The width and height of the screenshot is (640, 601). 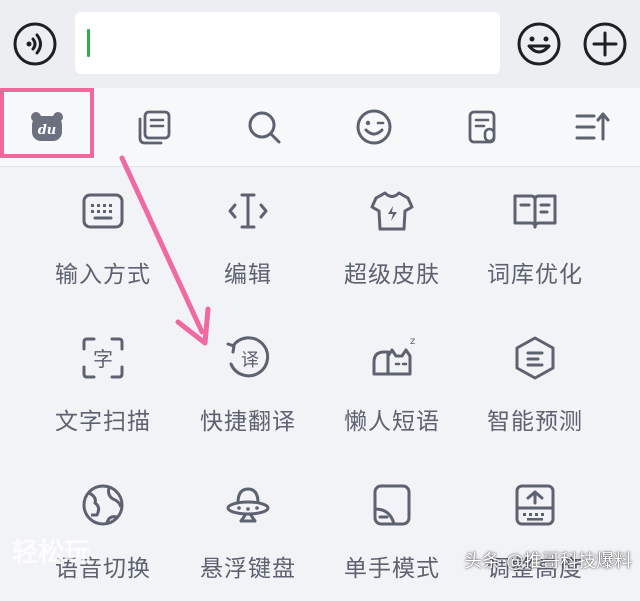 What do you see at coordinates (103, 531) in the screenshot?
I see `grid-item-voice-switch: 语音切换` at bounding box center [103, 531].